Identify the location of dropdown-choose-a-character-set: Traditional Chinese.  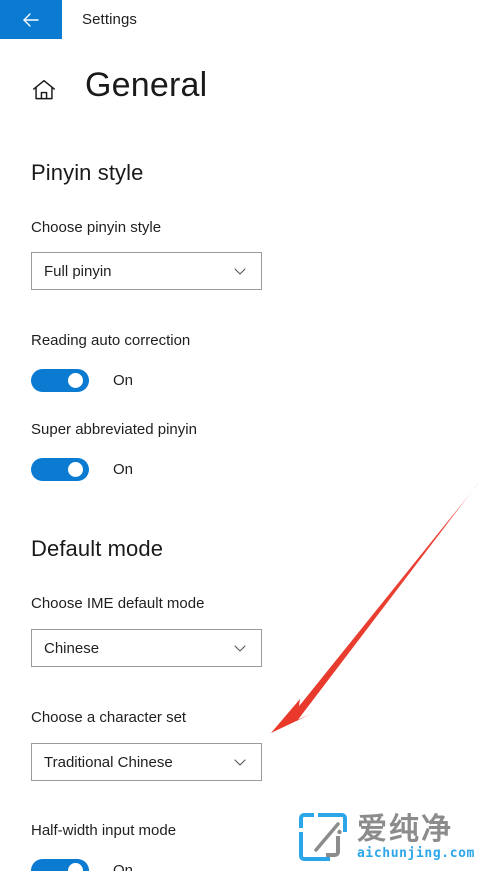
(146, 762).